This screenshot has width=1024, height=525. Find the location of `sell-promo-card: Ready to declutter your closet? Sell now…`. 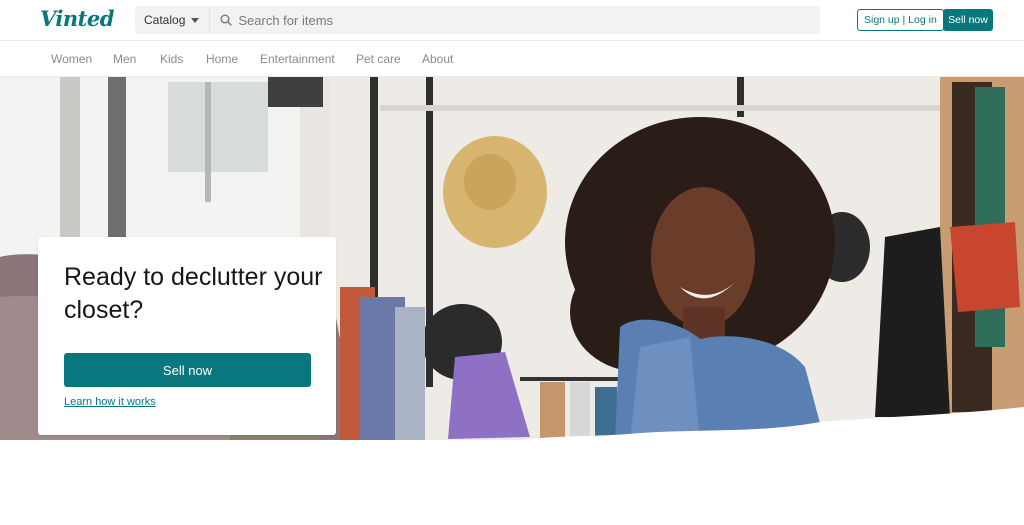

sell-promo-card: Ready to declutter your closet? Sell now… is located at coordinates (187, 336).